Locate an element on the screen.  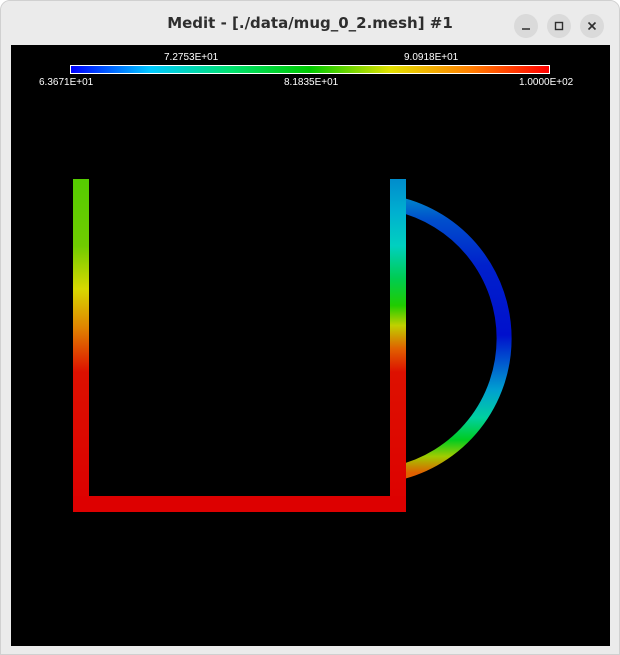
minimize-icon is located at coordinates (526, 26).